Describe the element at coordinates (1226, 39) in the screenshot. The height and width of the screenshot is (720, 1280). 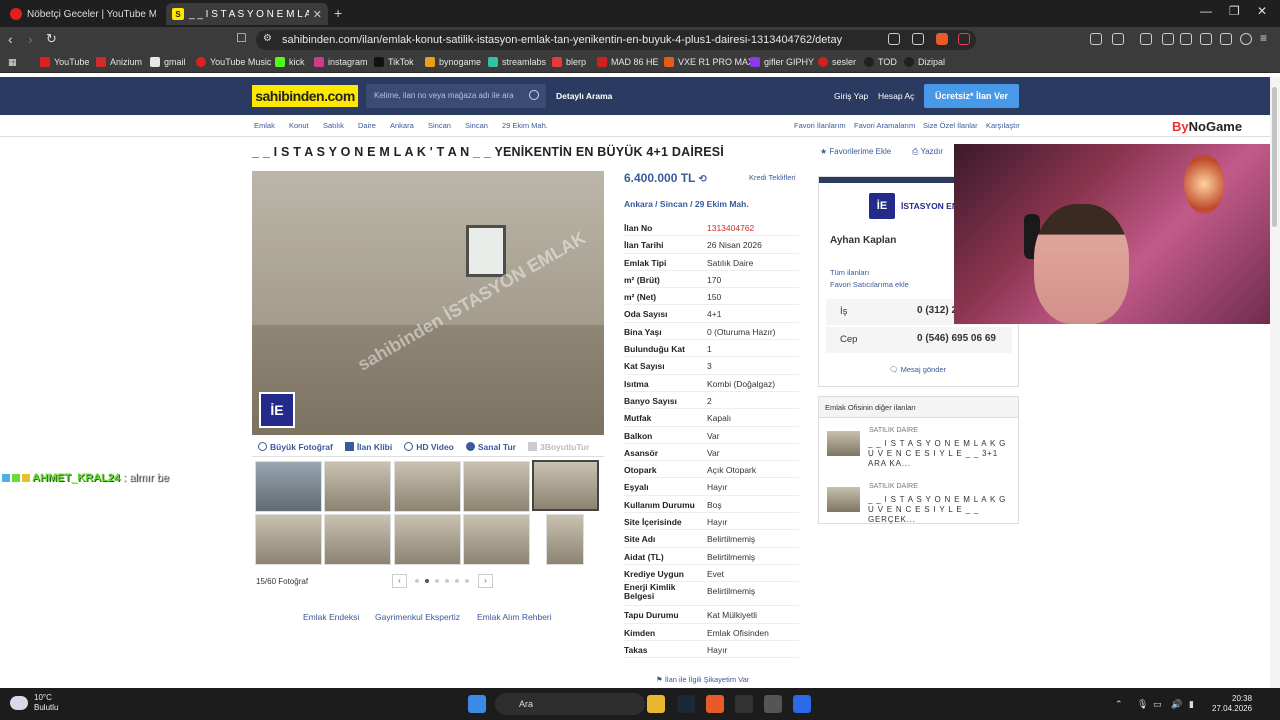
I see `vpn-icon` at that location.